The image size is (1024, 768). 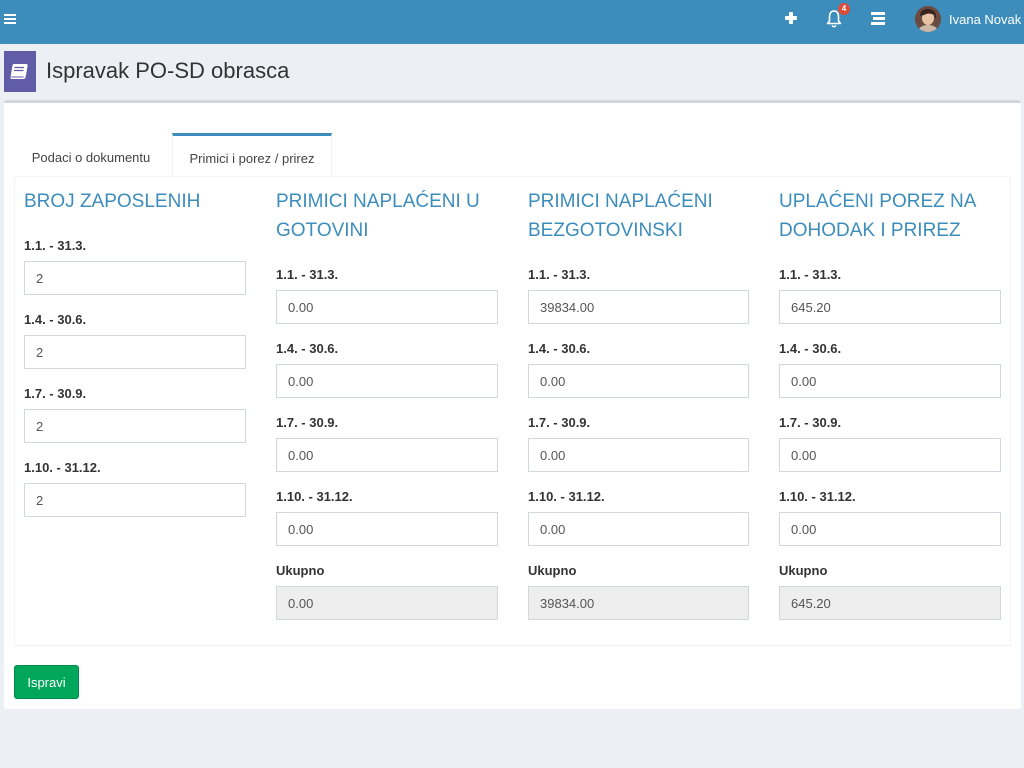 What do you see at coordinates (91, 158) in the screenshot?
I see `tab-document-data: Podaci o dokumentu` at bounding box center [91, 158].